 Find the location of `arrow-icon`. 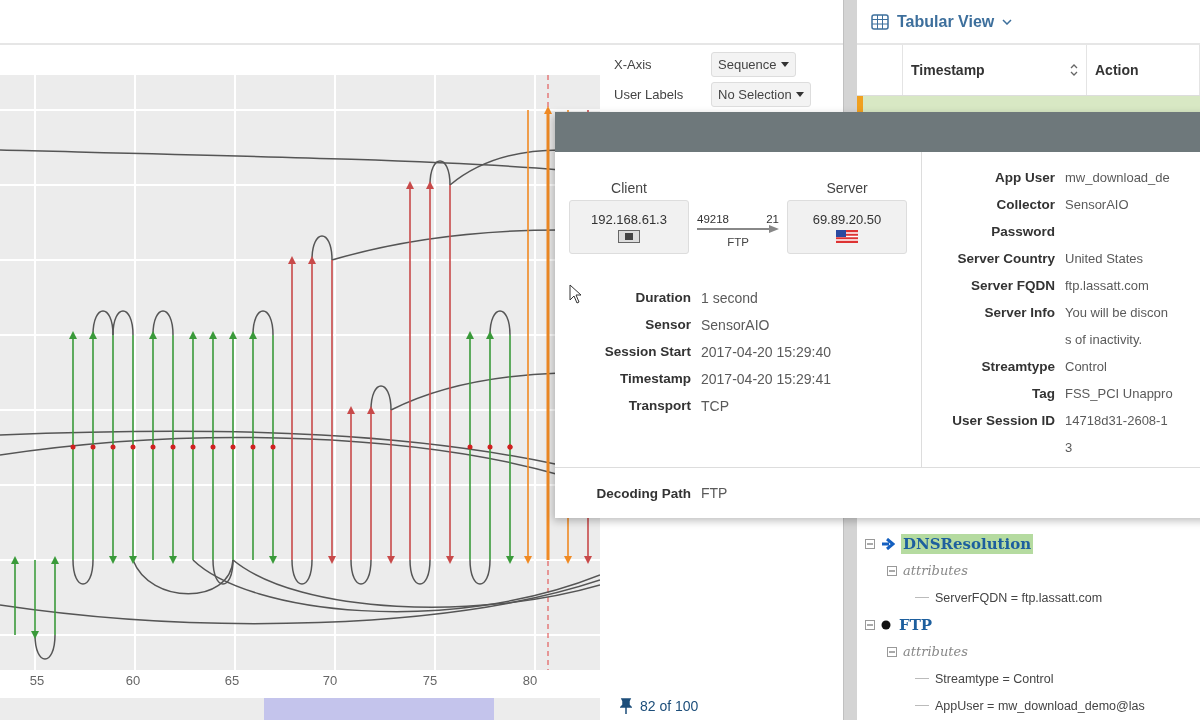

arrow-icon is located at coordinates (888, 543).